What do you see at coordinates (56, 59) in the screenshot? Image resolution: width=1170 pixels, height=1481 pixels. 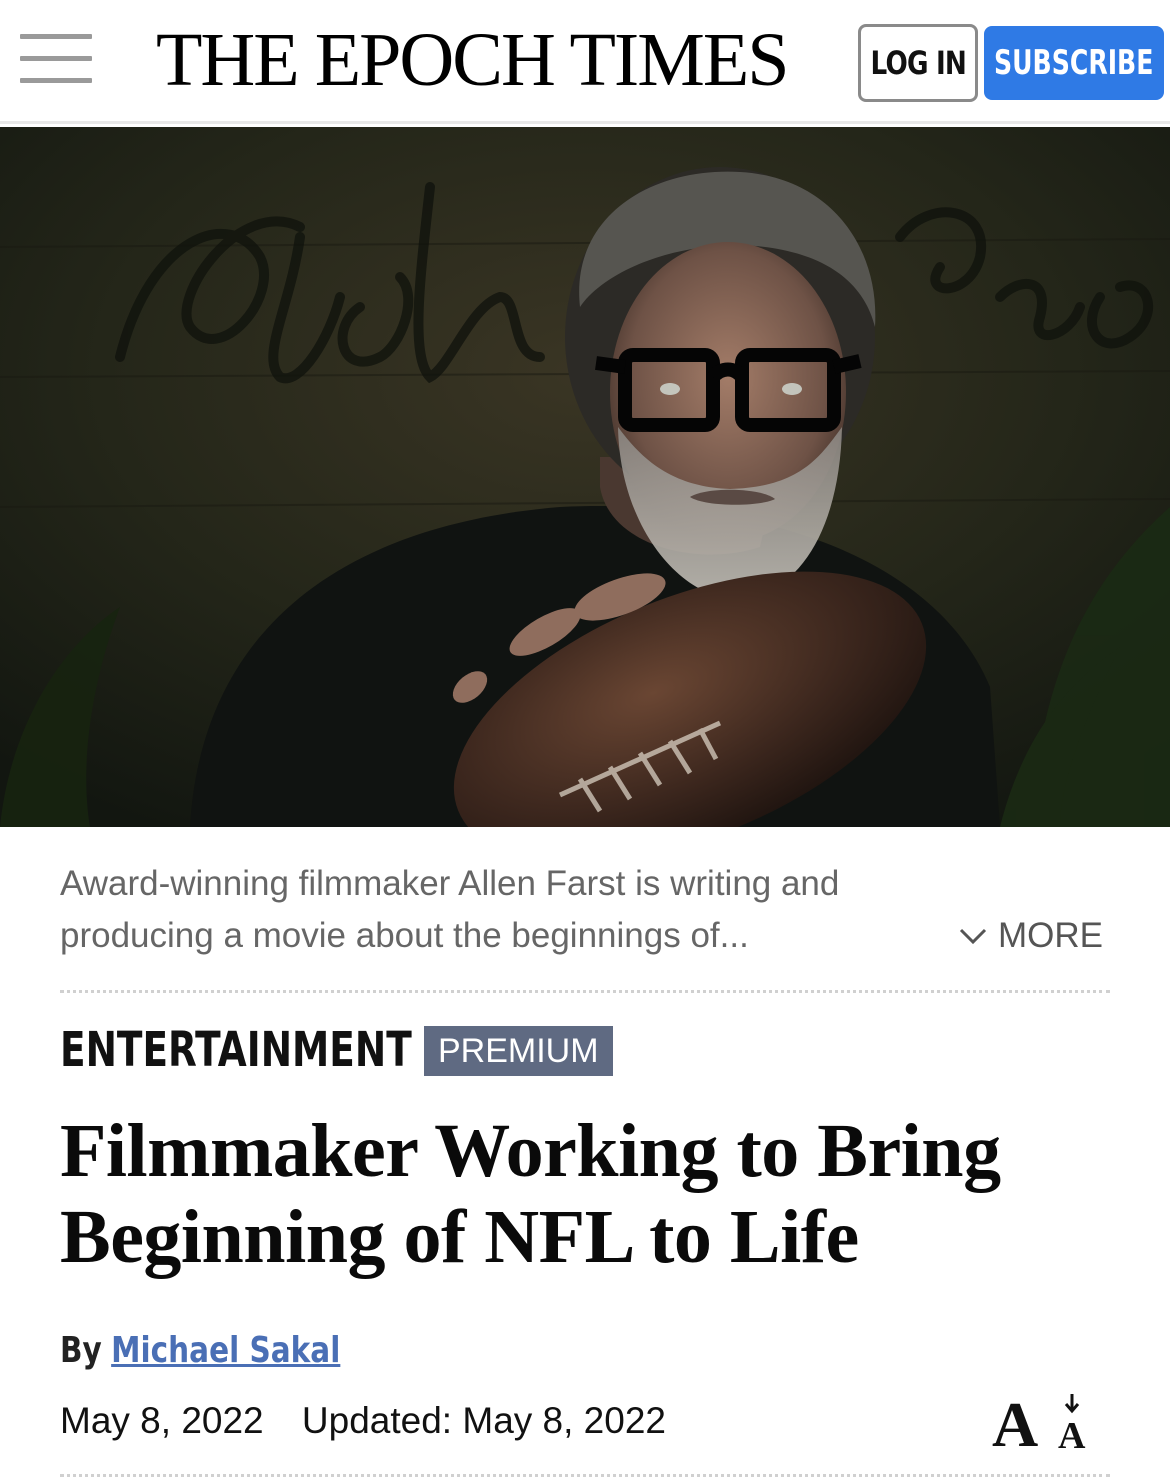 I see `hamburger-menu-icon` at bounding box center [56, 59].